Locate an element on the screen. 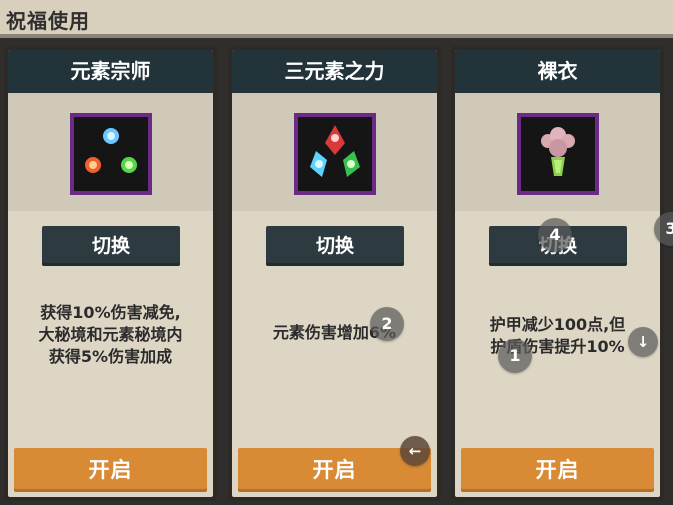 This screenshot has width=673, height=505. card-header: 裸衣 is located at coordinates (557, 71).